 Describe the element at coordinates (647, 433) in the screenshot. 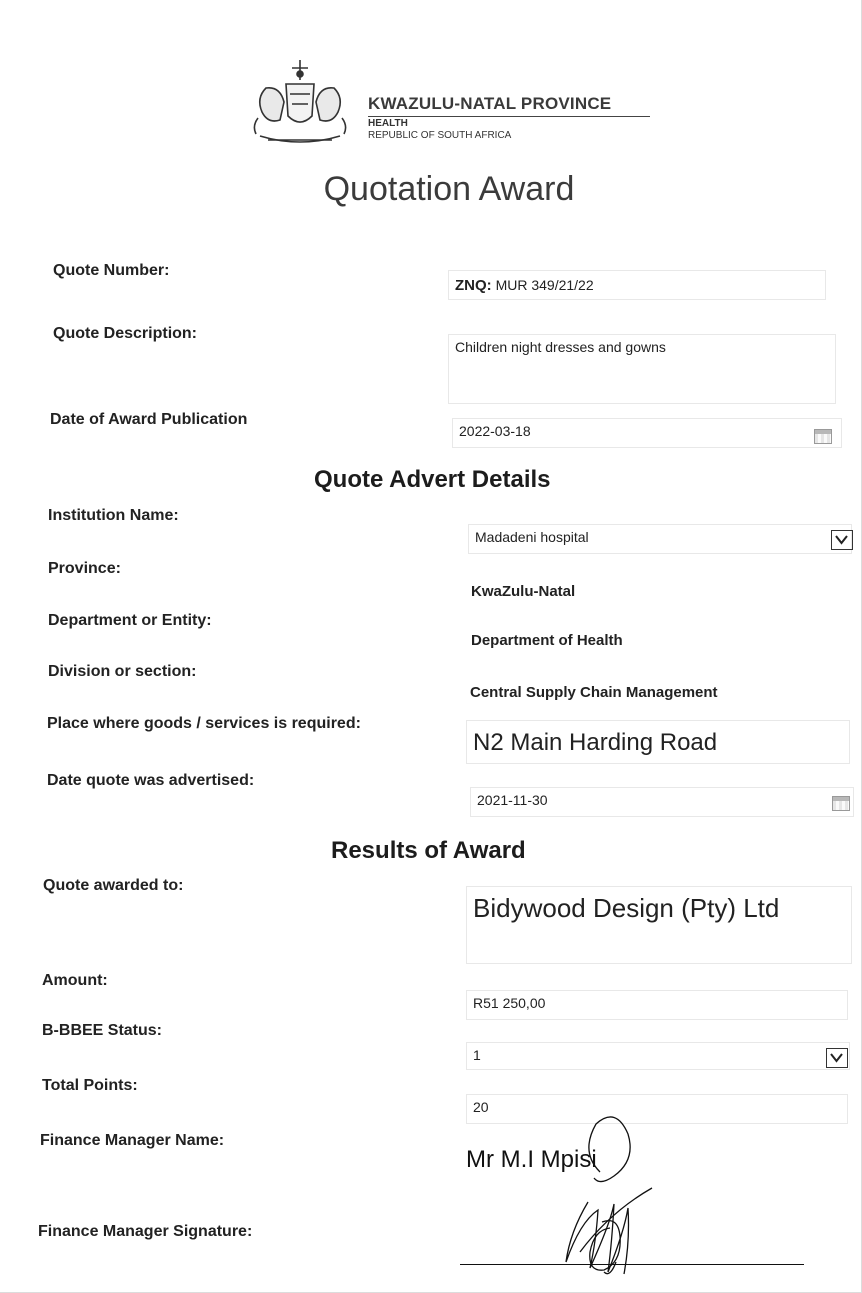

I see `award-publication-date-field: 2022-03-18` at that location.